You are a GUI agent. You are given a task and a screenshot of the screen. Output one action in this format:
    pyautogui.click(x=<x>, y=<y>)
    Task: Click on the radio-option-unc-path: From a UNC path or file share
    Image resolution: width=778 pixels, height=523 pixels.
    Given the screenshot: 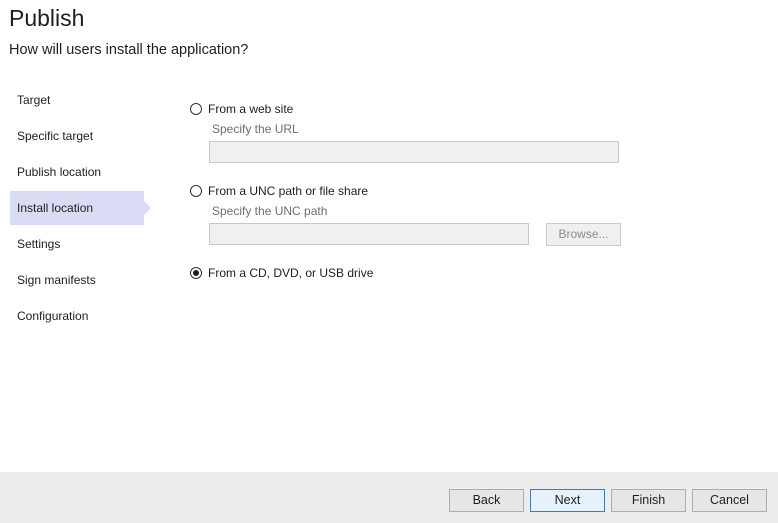 What is the action you would take?
    pyautogui.click(x=279, y=191)
    